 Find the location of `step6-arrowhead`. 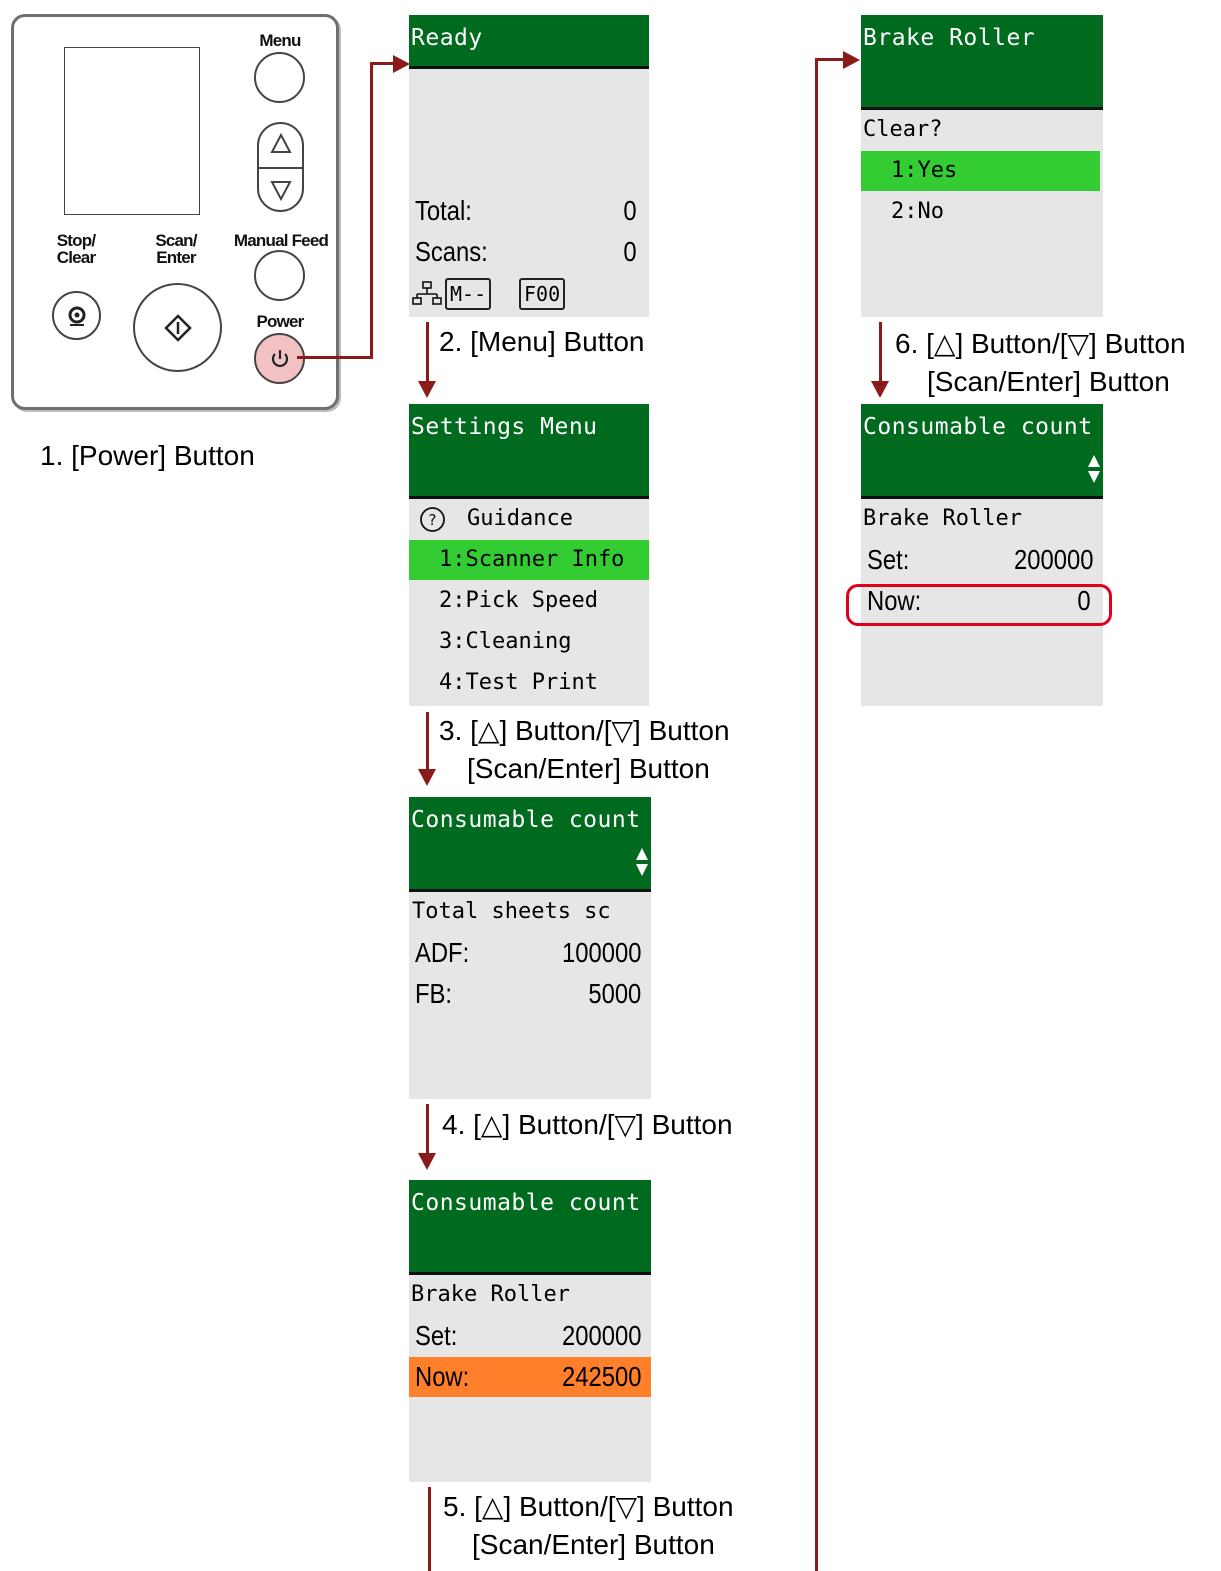

step6-arrowhead is located at coordinates (880, 389).